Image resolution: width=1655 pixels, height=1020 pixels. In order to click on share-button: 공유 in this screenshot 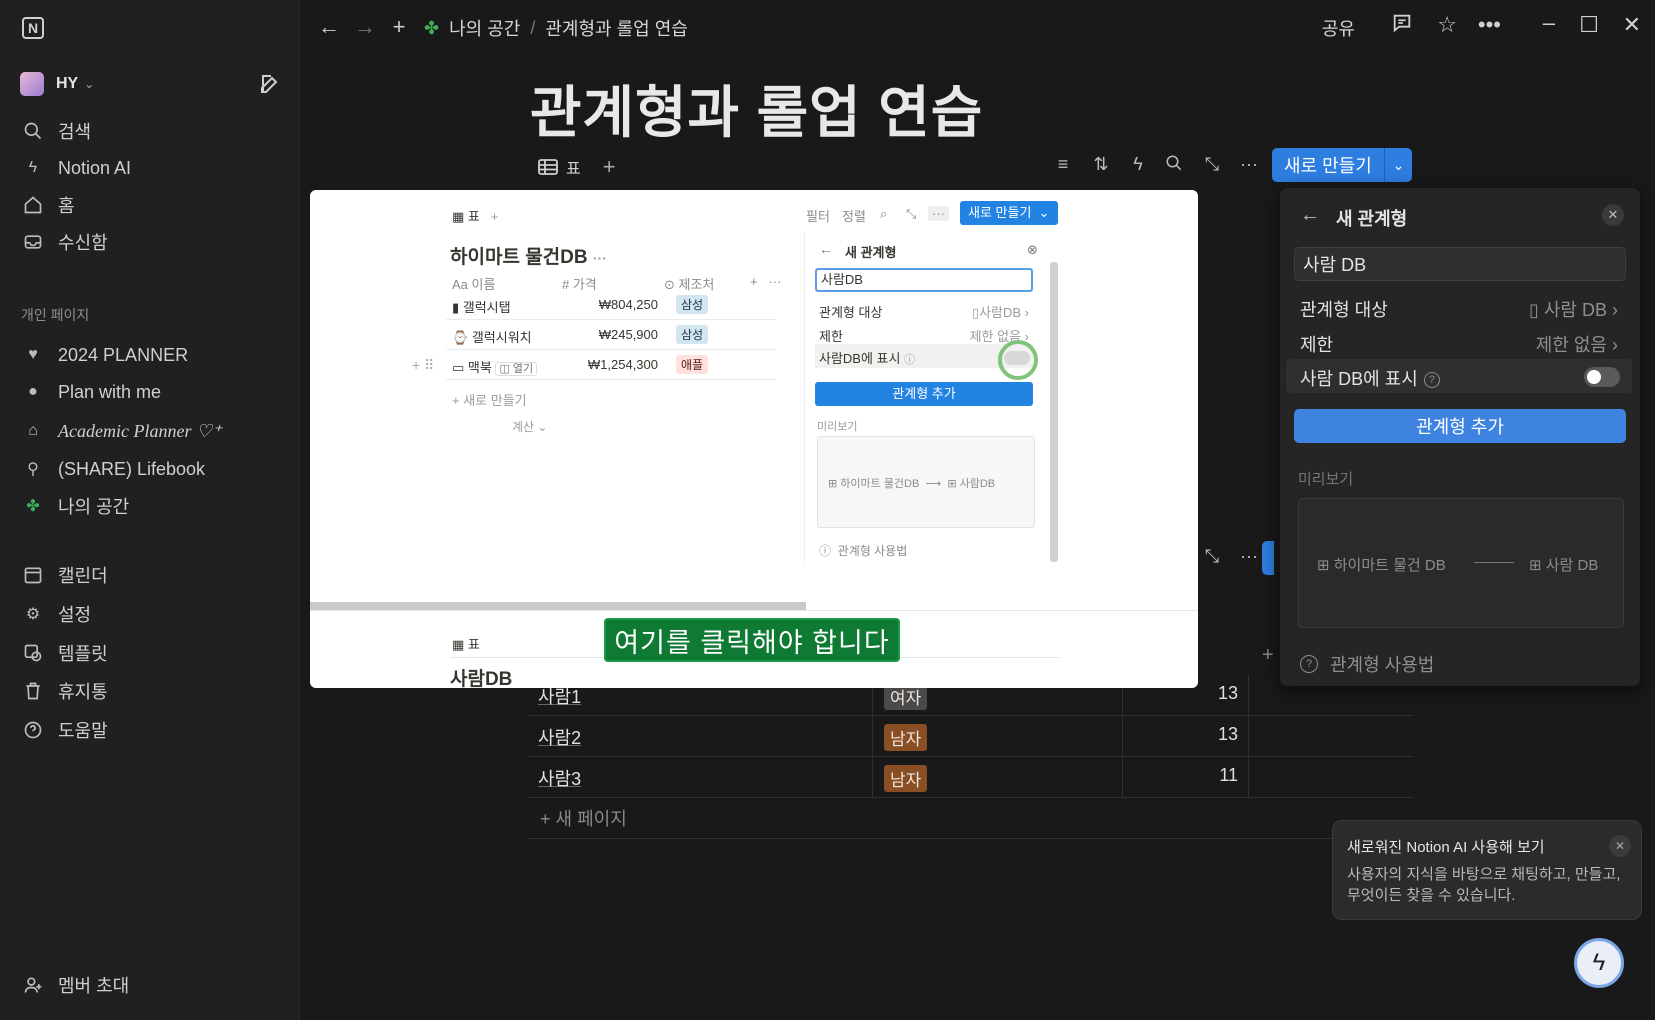, I will do `click(1338, 28)`.